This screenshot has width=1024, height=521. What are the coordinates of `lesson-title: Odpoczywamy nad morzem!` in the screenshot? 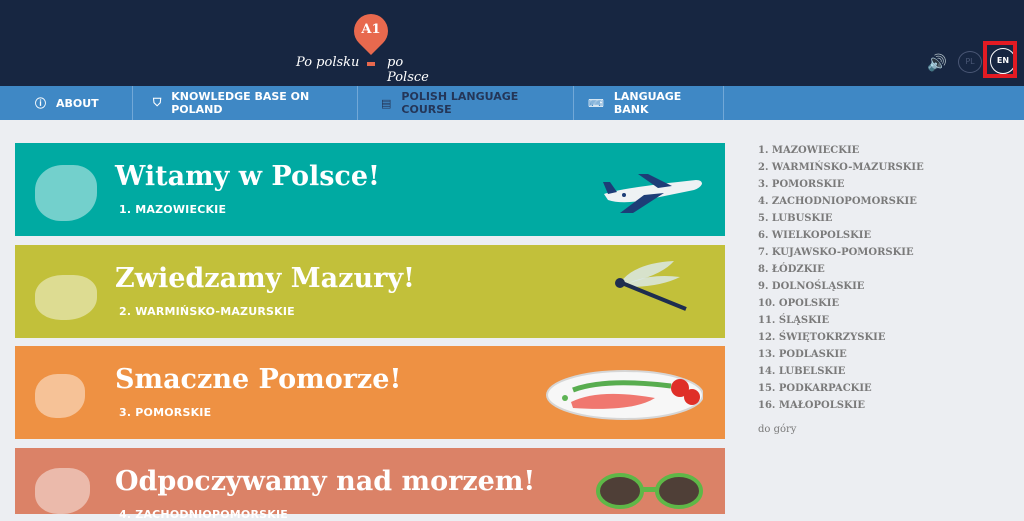 It's located at (325, 481).